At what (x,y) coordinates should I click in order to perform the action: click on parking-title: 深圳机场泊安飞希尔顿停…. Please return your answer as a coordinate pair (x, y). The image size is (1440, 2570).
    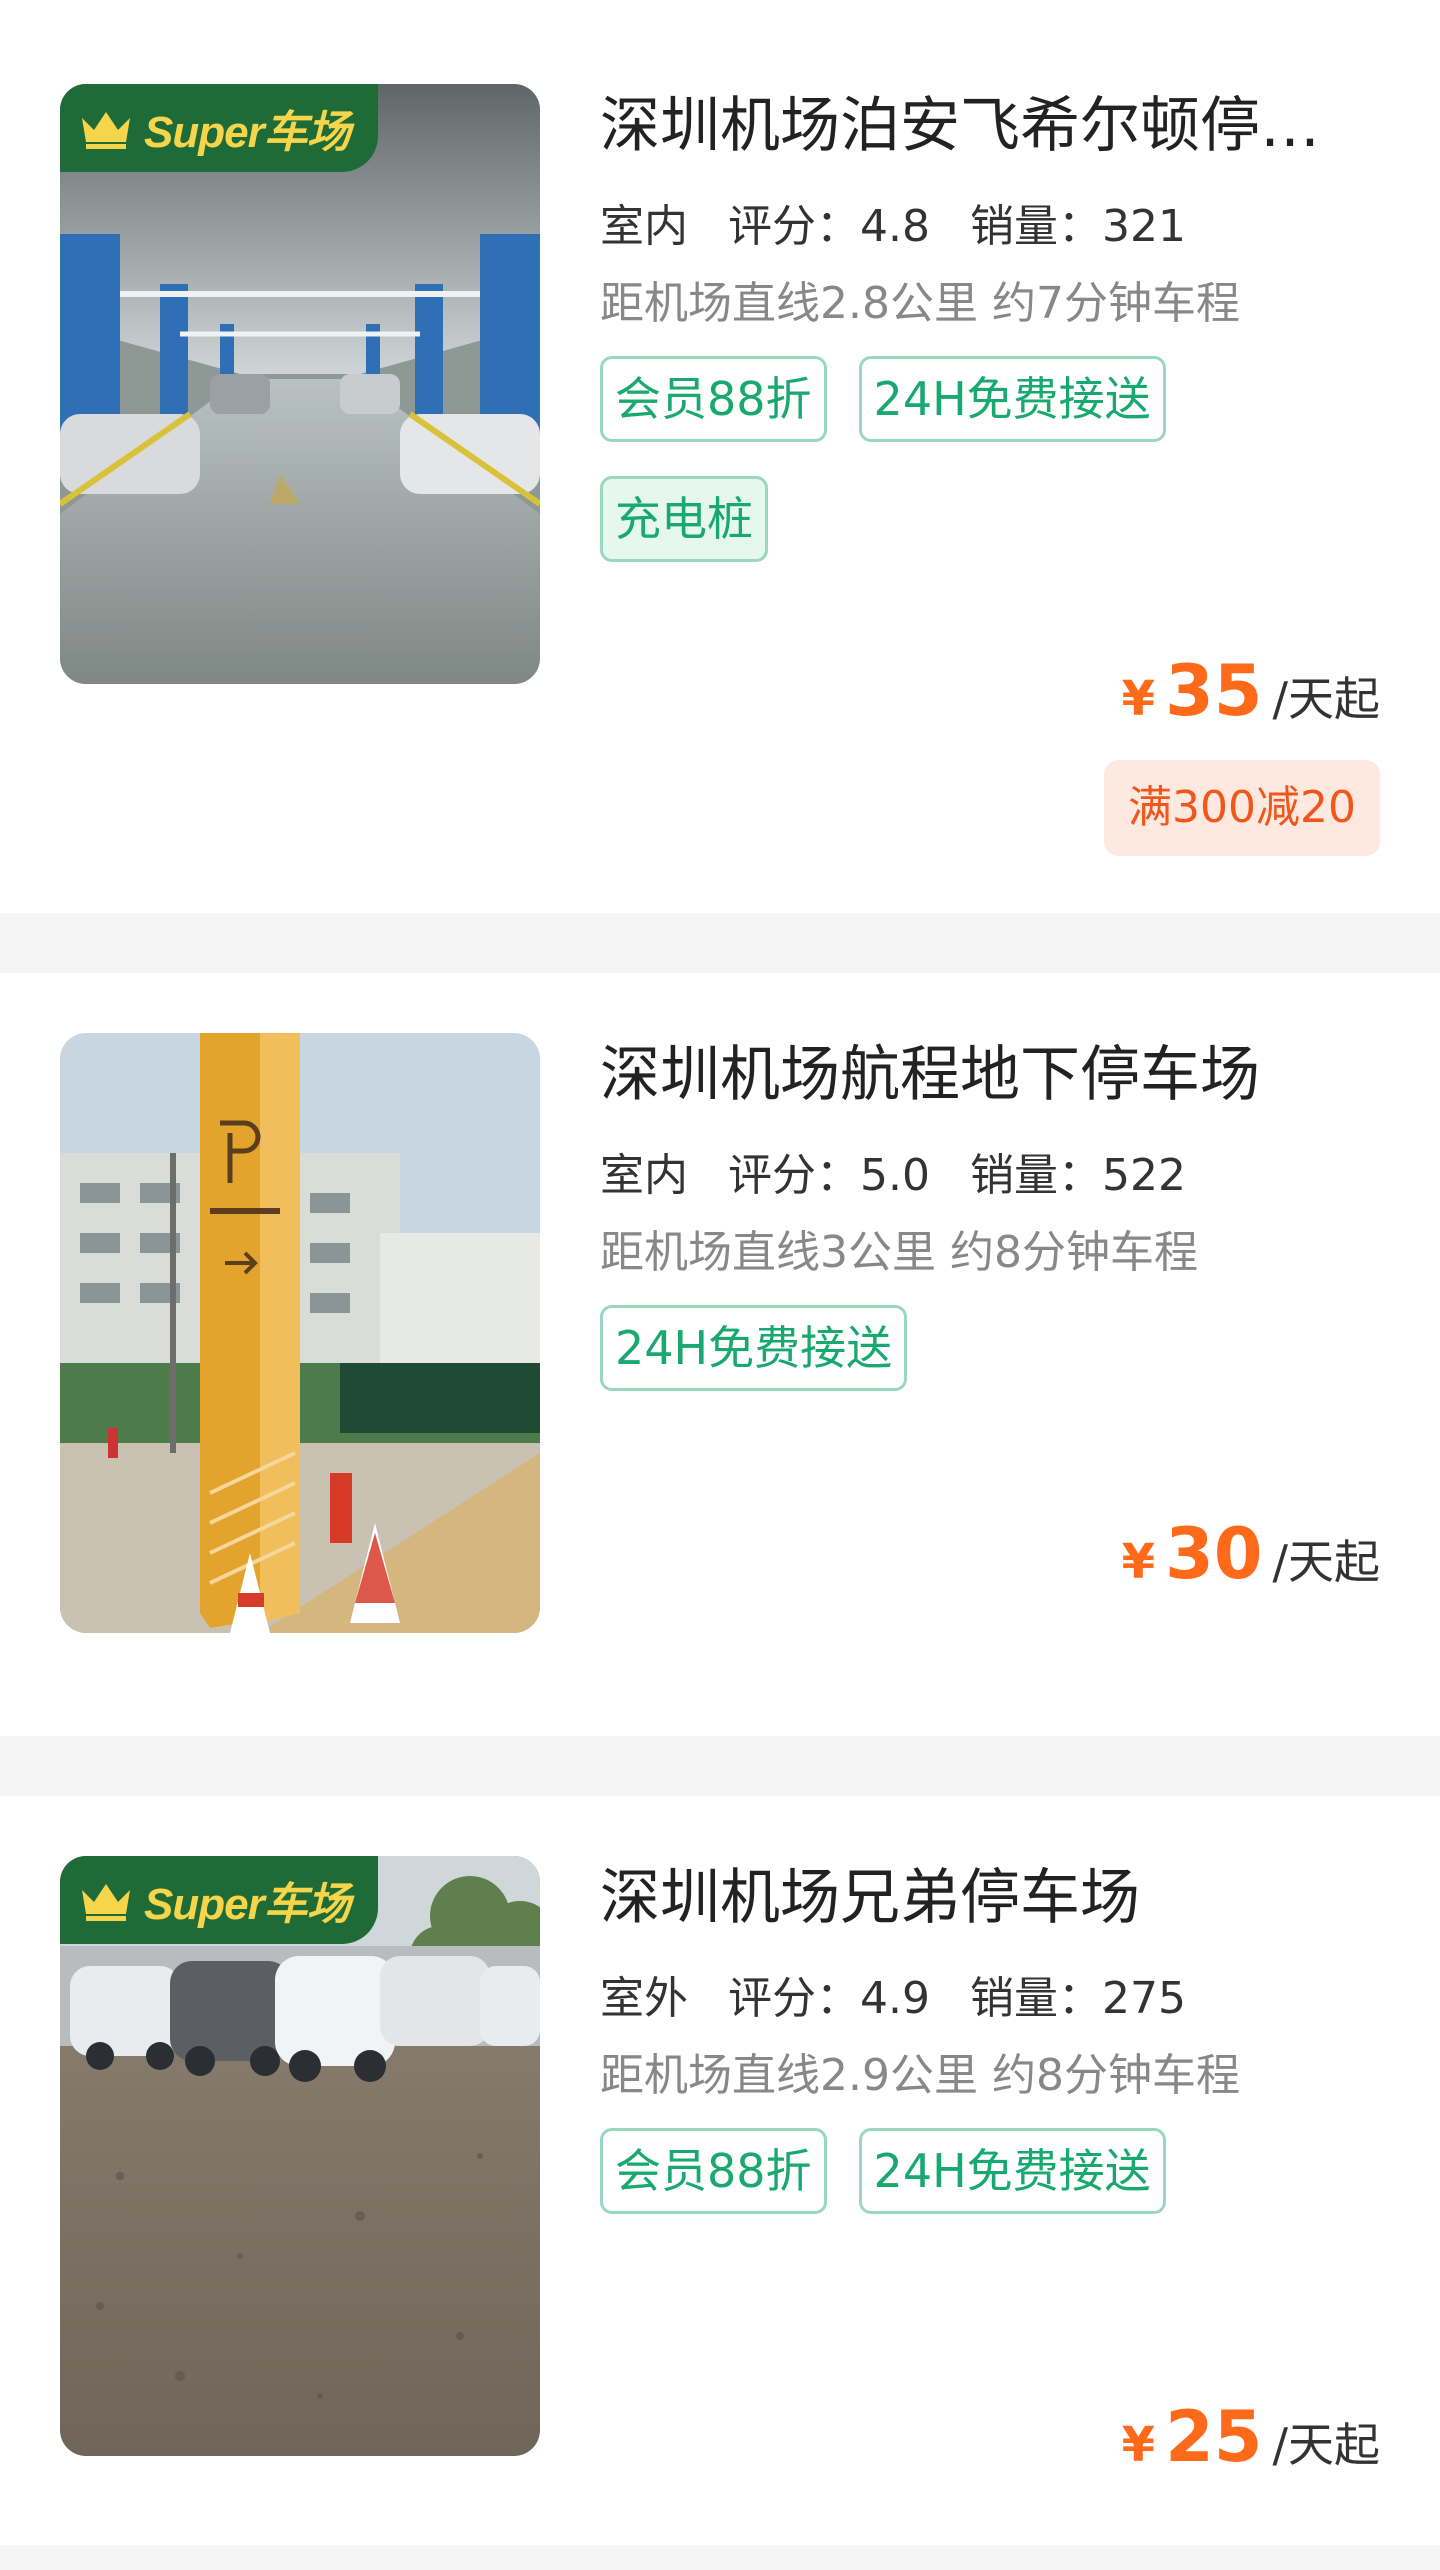
    Looking at the image, I should click on (990, 126).